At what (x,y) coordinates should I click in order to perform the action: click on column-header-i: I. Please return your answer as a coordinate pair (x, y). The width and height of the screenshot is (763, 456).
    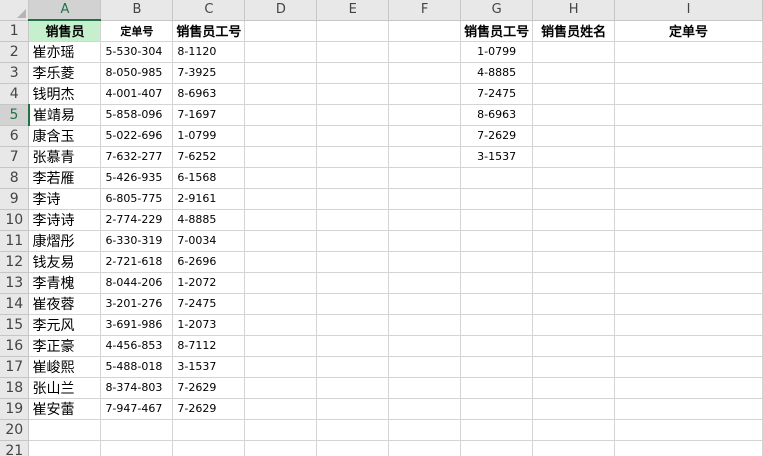
    Looking at the image, I should click on (688, 10).